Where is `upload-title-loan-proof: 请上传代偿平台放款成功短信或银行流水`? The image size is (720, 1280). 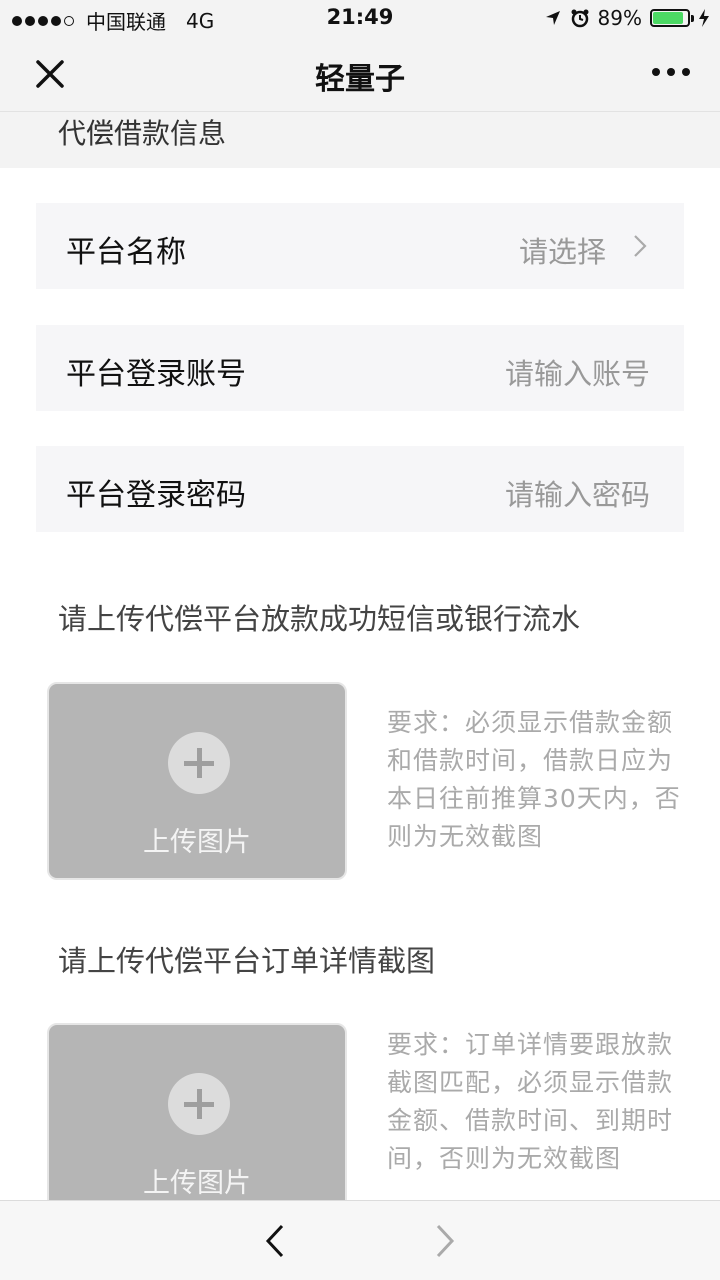 upload-title-loan-proof: 请上传代偿平台放款成功短信或银行流水 is located at coordinates (319, 619).